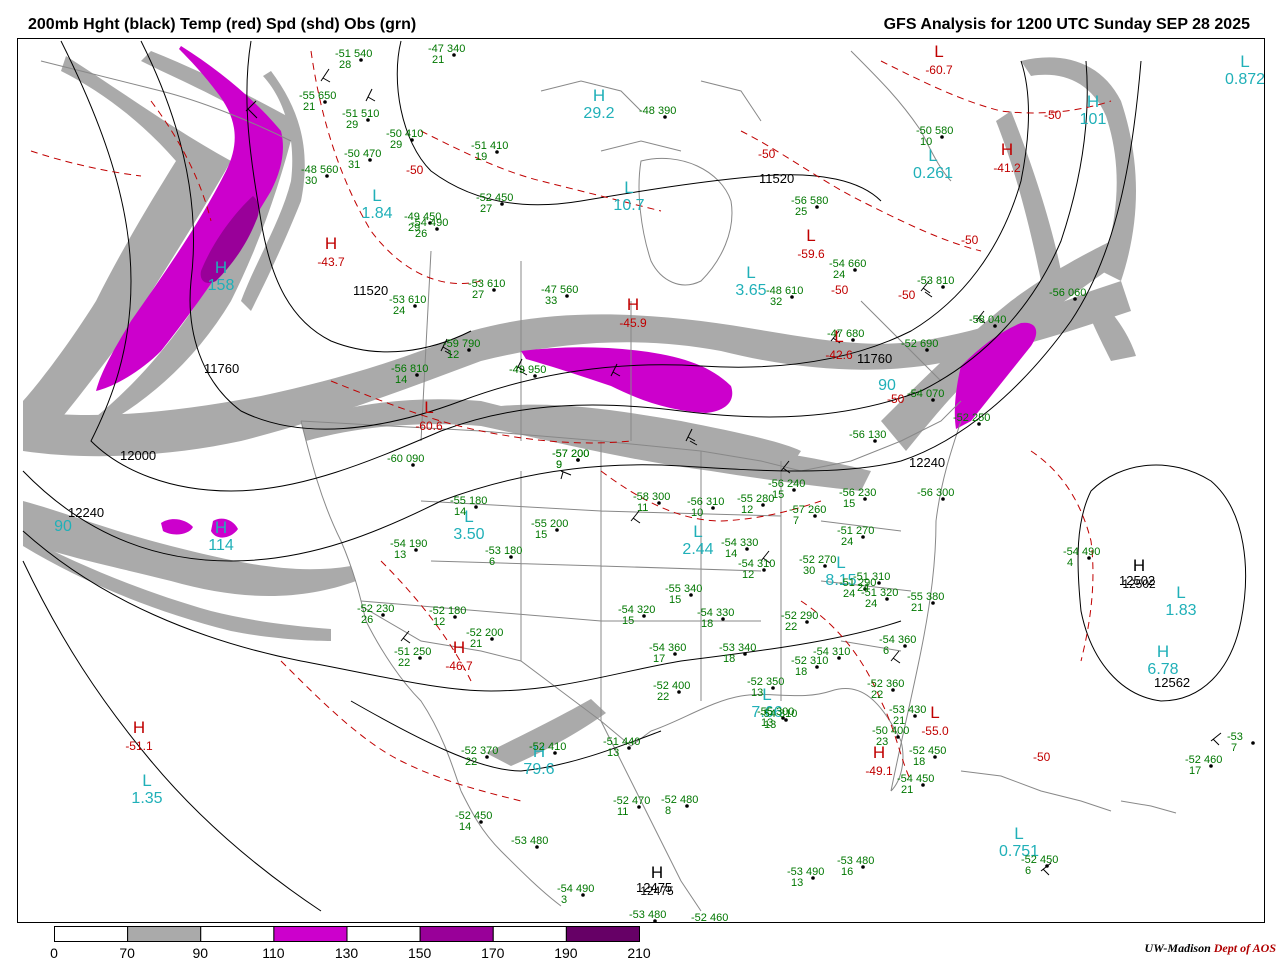 Image resolution: width=1280 pixels, height=961 pixels. Describe the element at coordinates (1039, 865) in the screenshot. I see `station-obs: -52 4506` at that location.